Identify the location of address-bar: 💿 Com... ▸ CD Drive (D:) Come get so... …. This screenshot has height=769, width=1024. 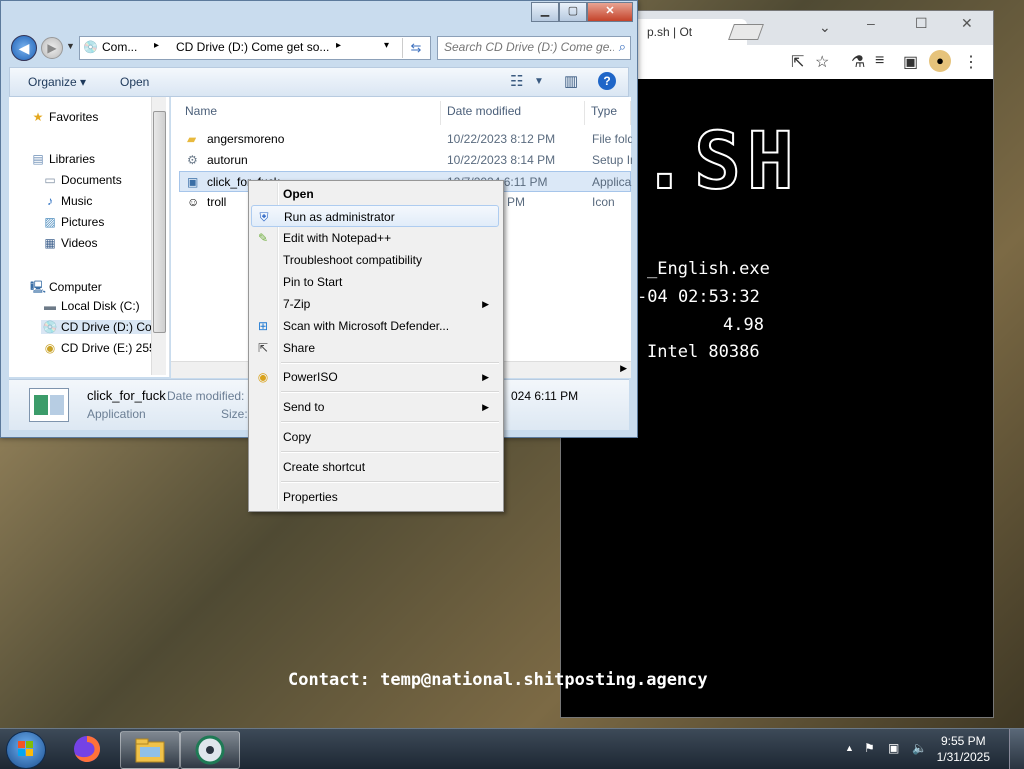
(255, 48).